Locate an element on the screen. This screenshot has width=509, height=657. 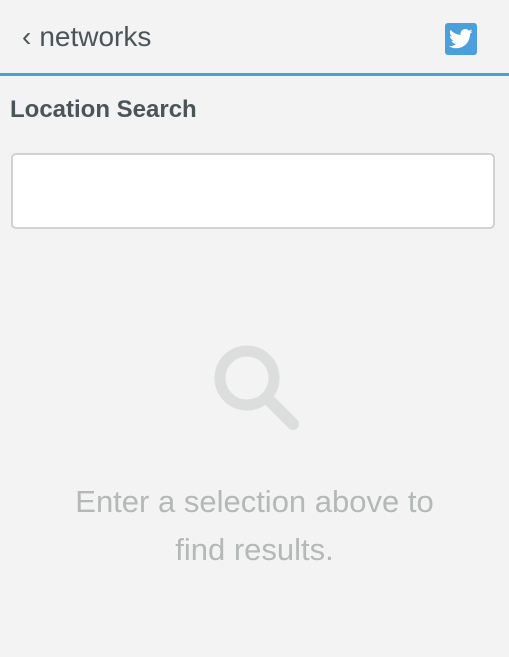
back-to-networks-link: ‹ networks is located at coordinates (86, 37).